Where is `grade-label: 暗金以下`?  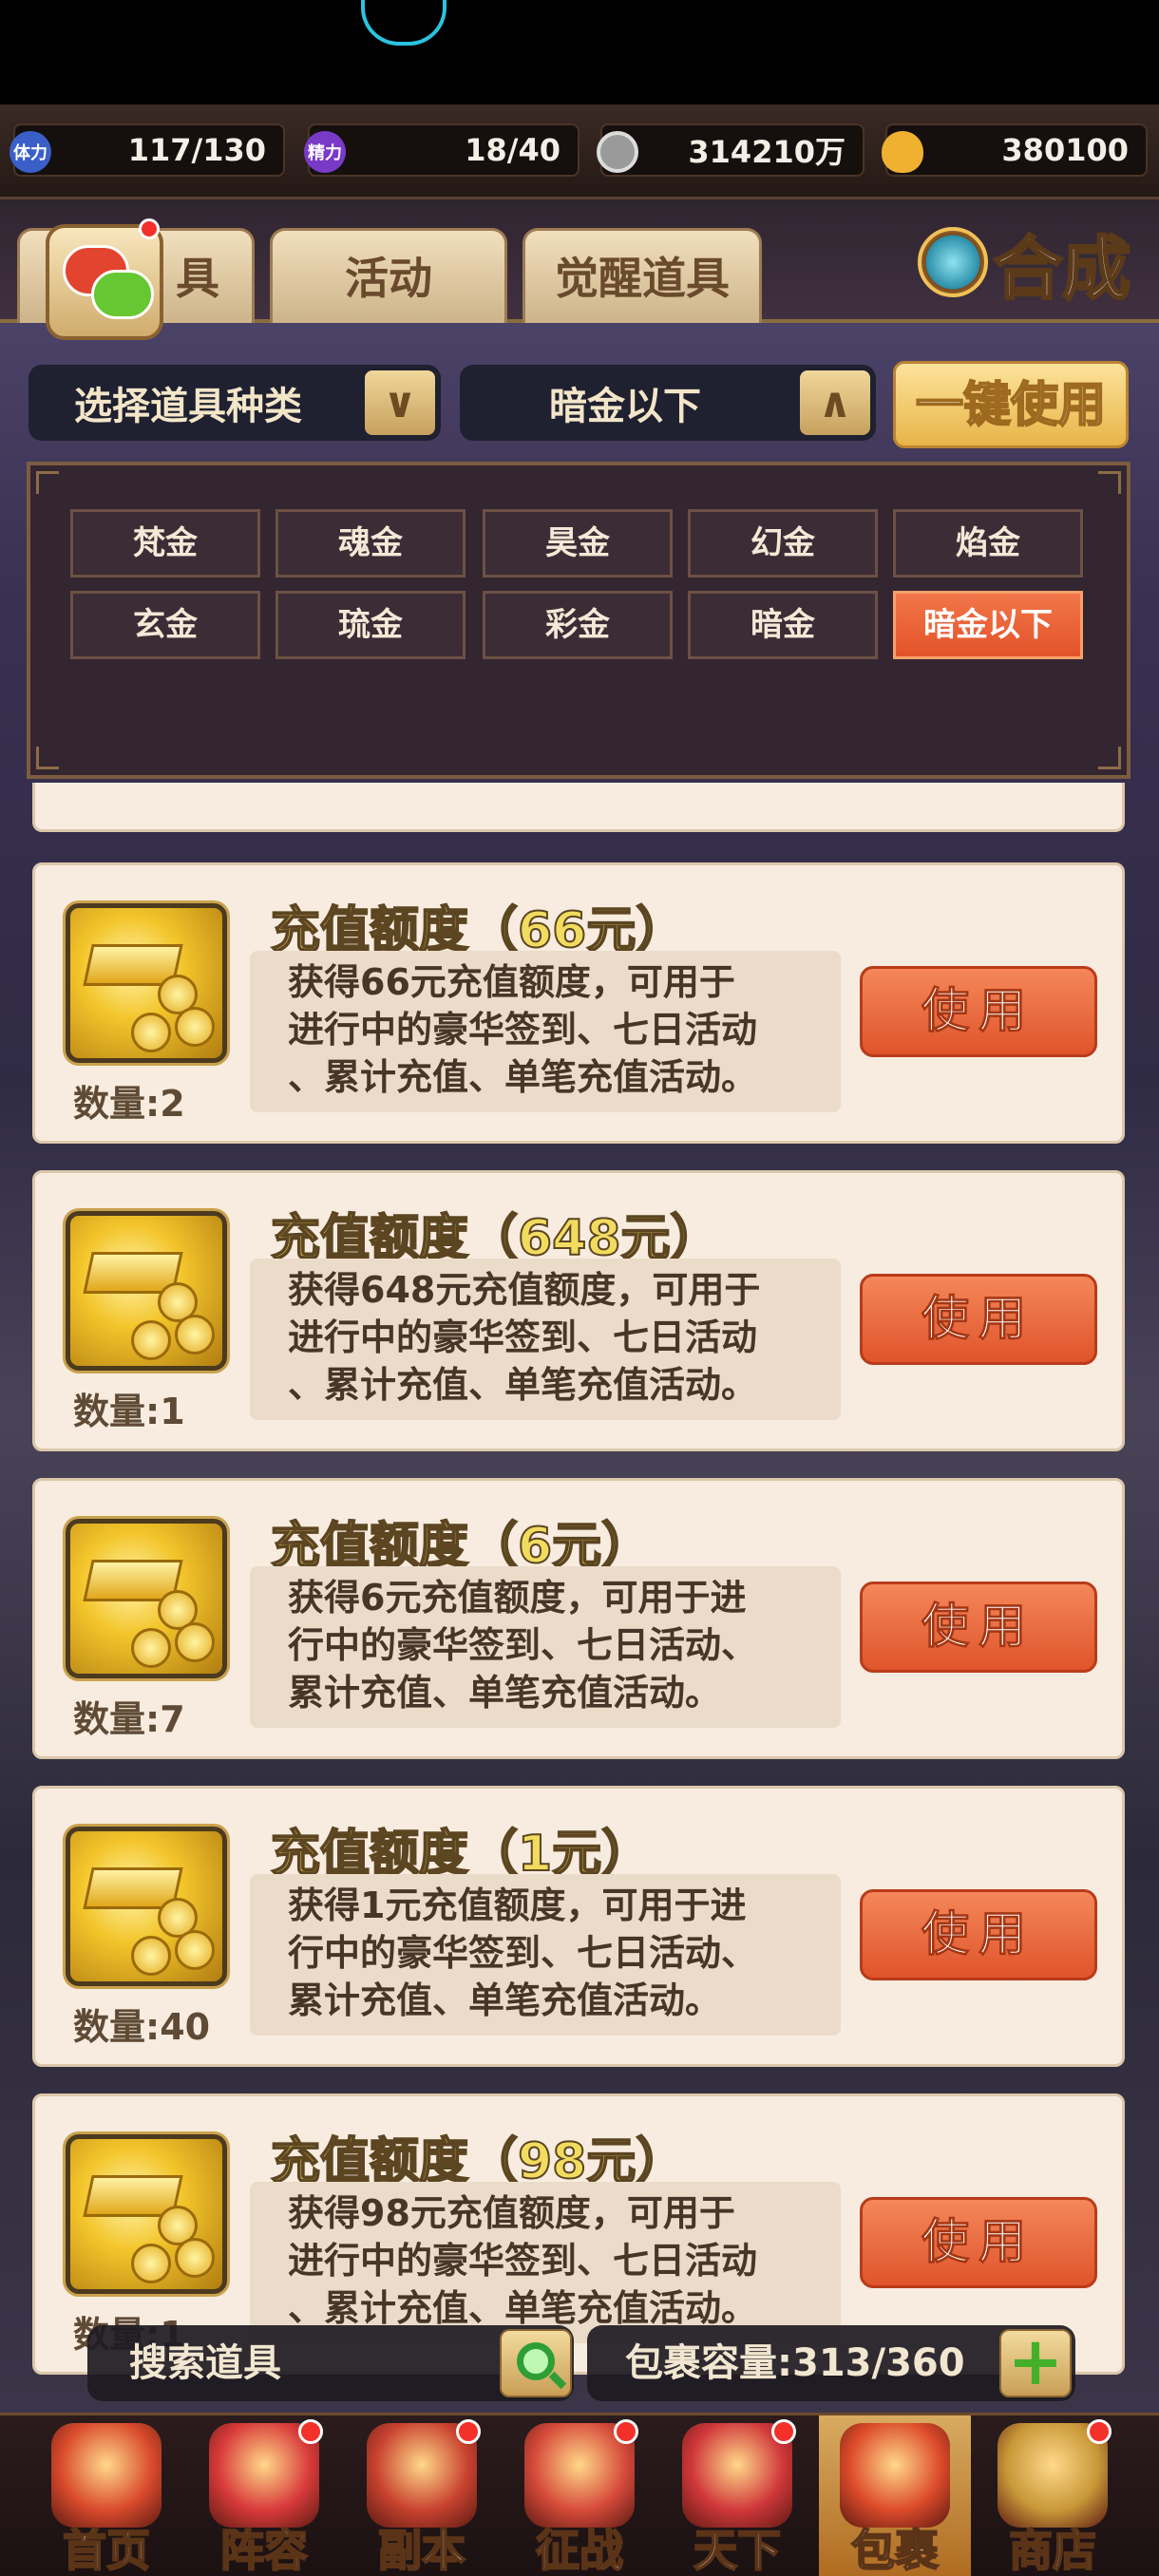 grade-label: 暗金以下 is located at coordinates (625, 406).